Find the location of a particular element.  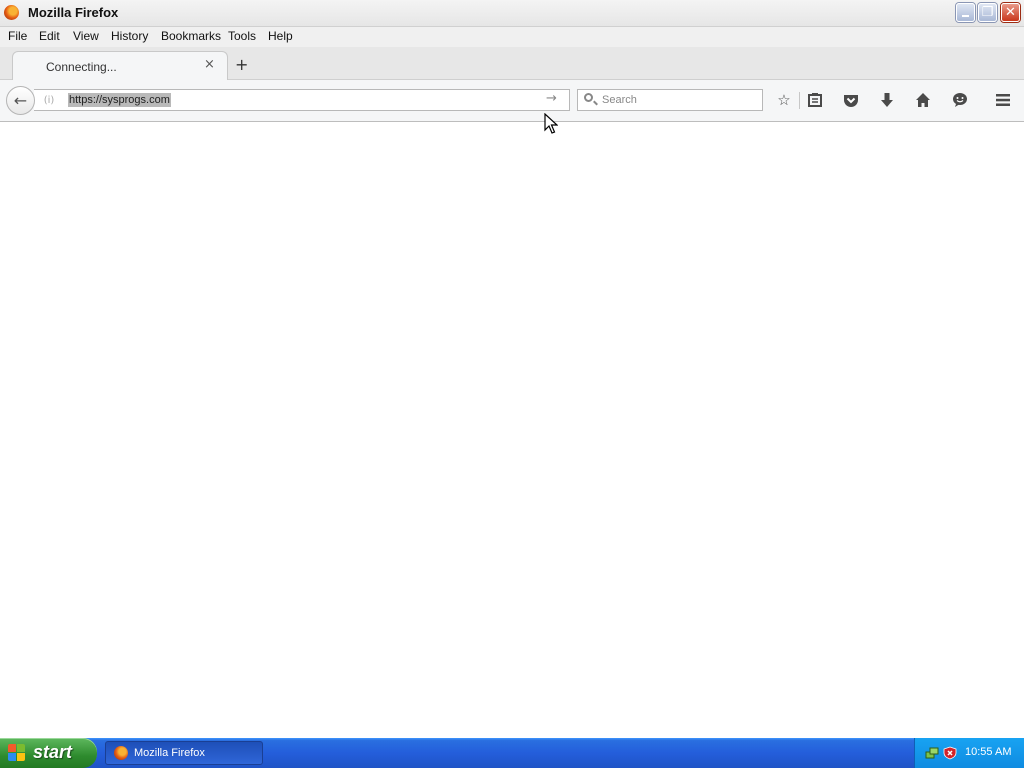

menu-icon is located at coordinates (1003, 100).